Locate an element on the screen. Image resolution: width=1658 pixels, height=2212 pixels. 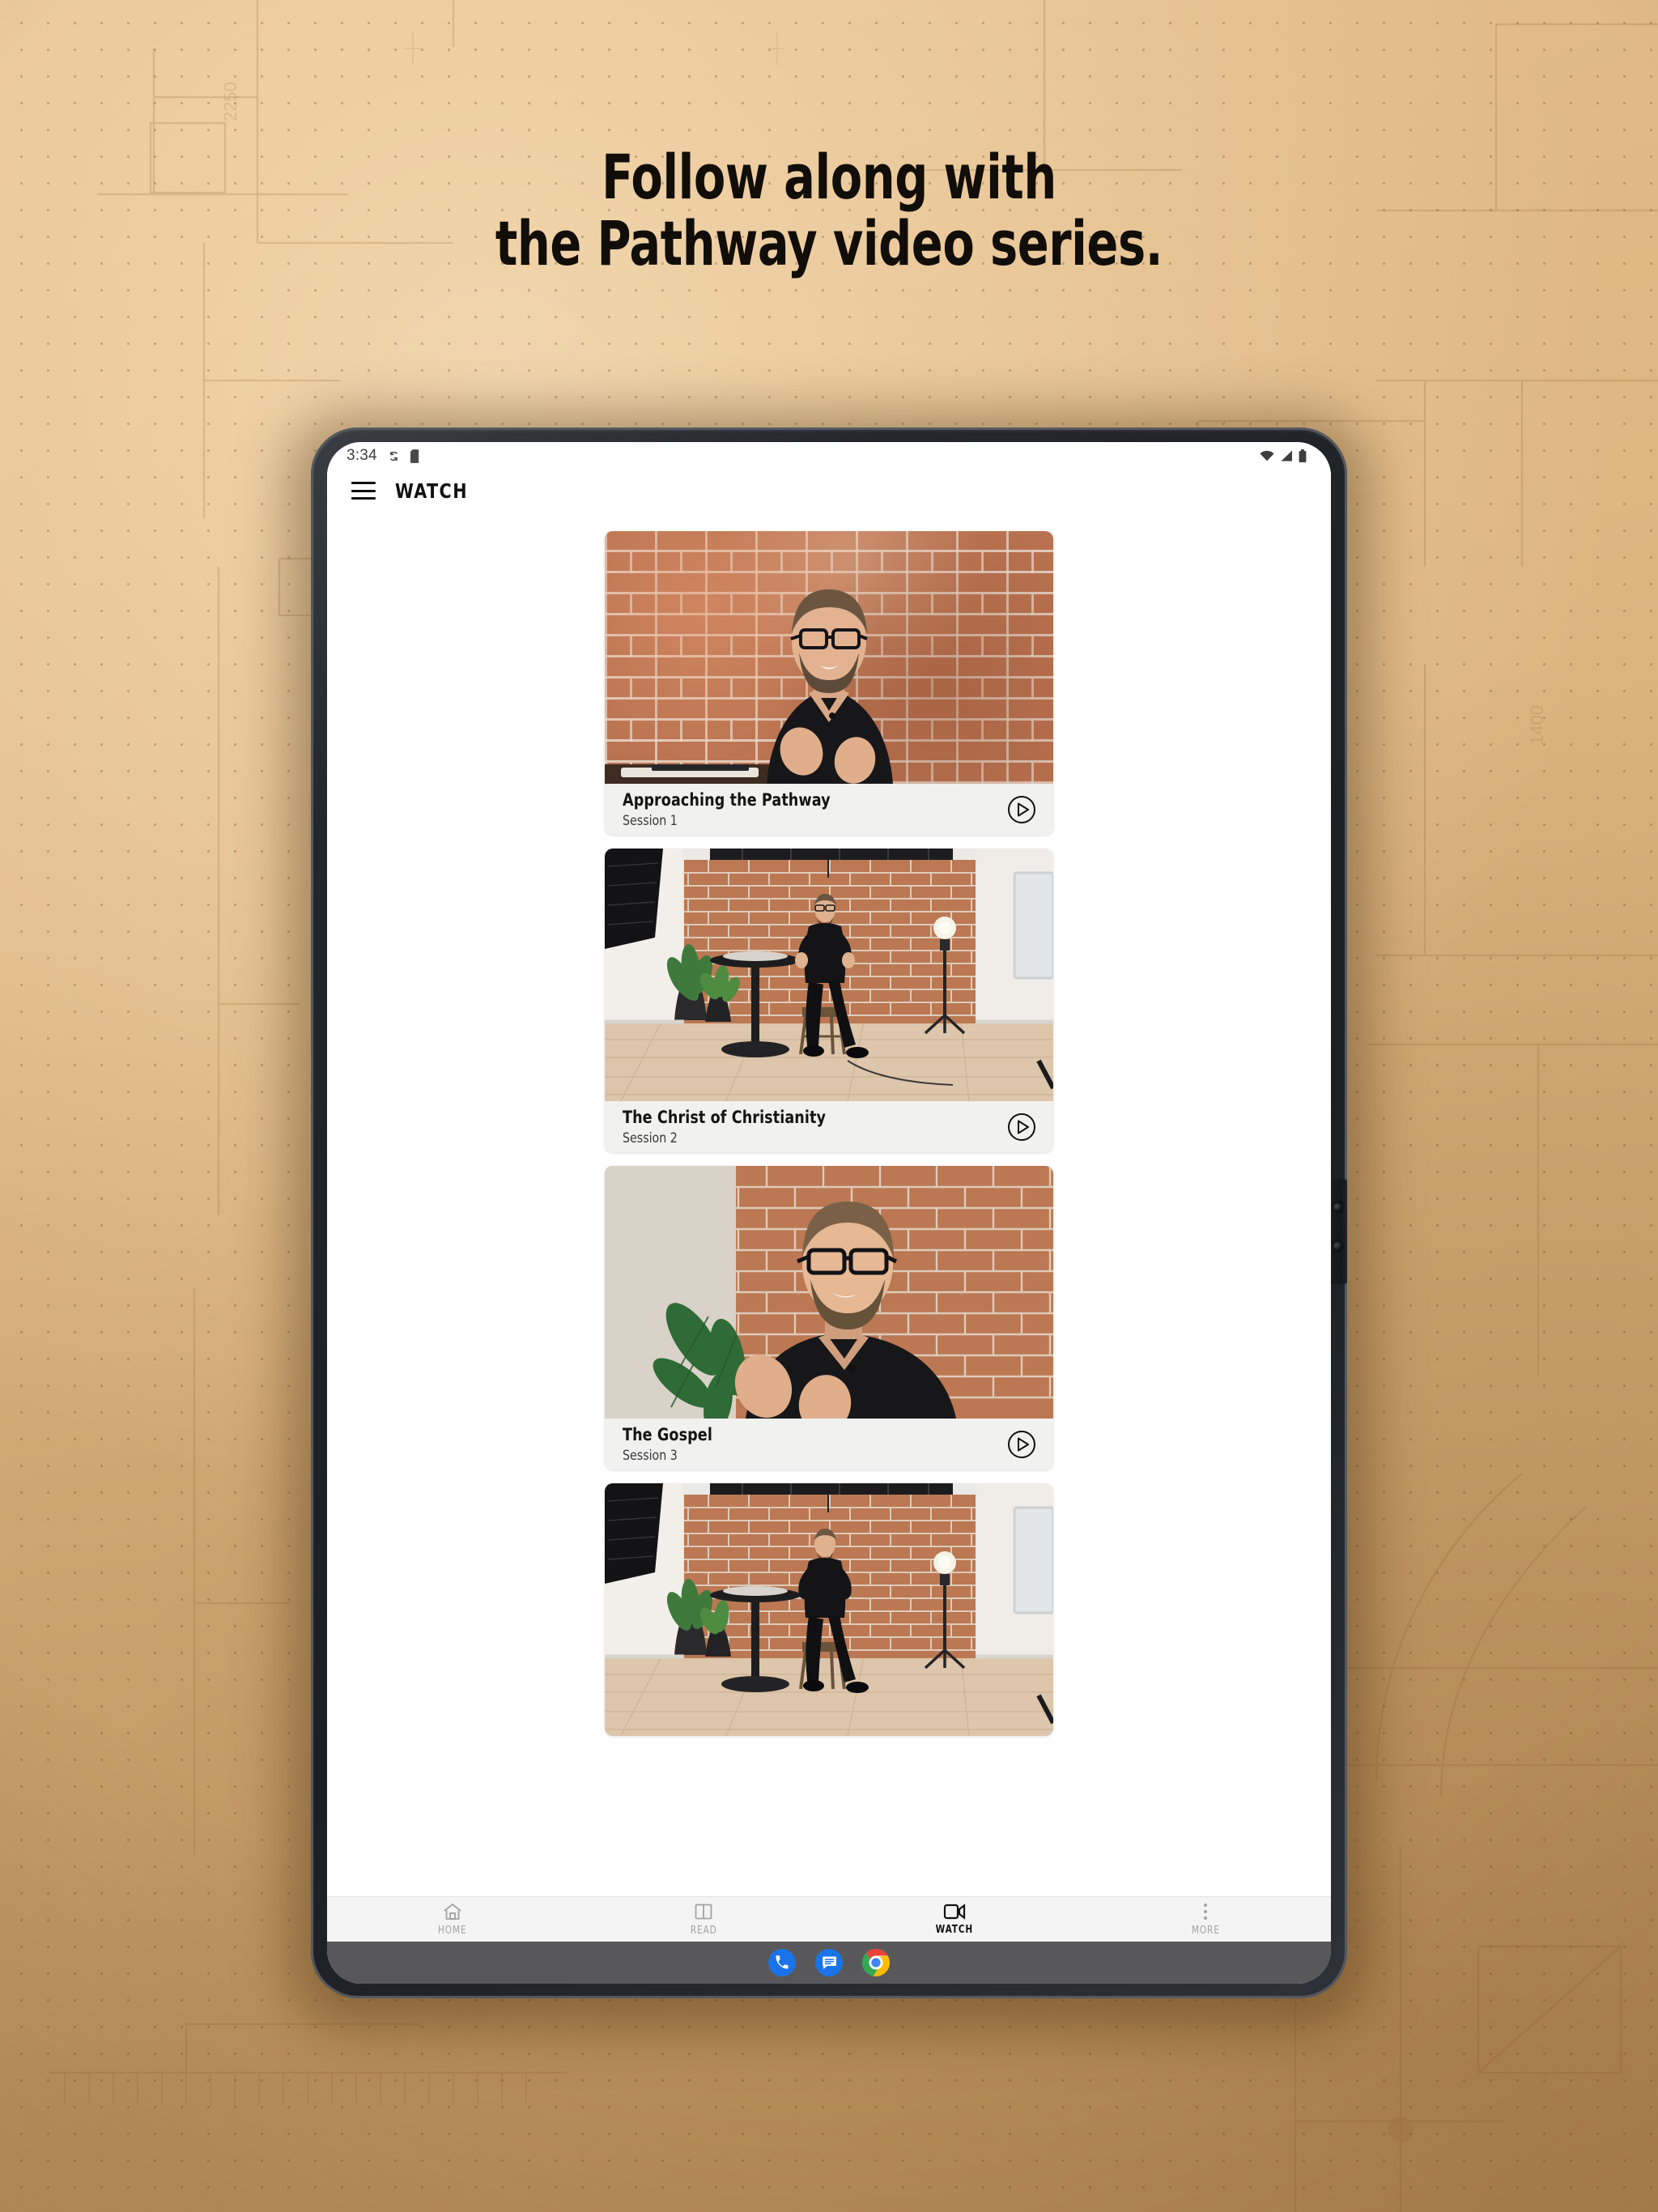
power-button-dot is located at coordinates (1337, 1246).